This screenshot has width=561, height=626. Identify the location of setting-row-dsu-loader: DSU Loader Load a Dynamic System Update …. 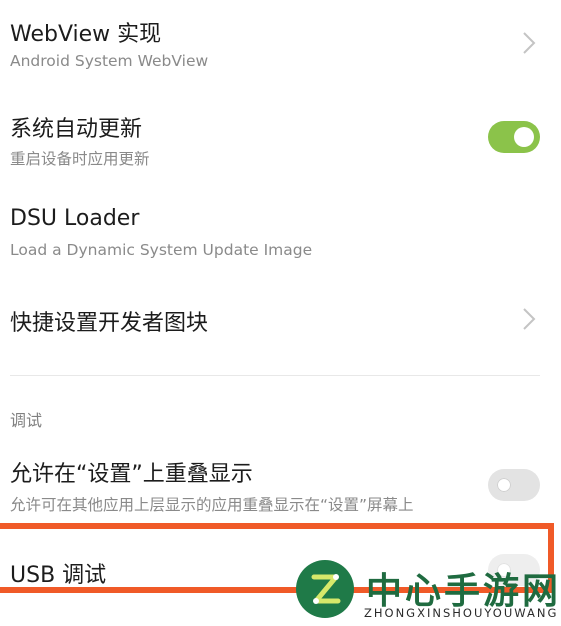
(285, 235).